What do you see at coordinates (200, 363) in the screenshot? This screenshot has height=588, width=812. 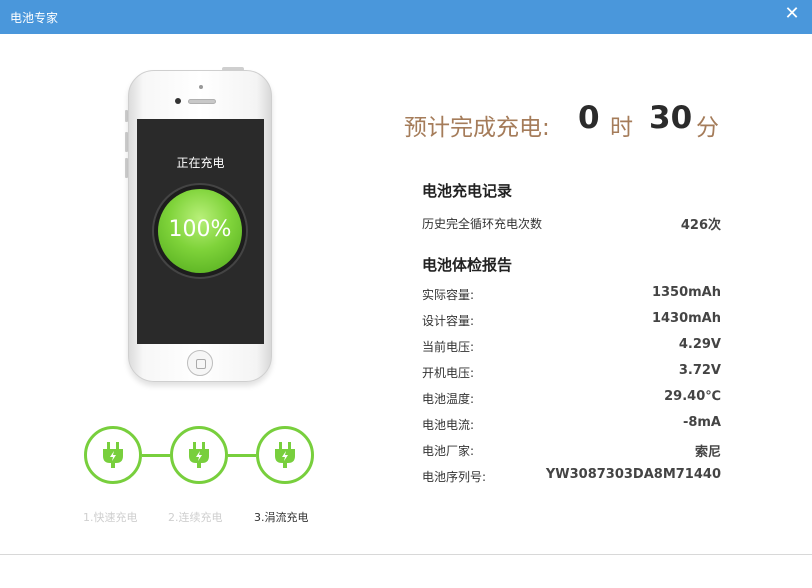 I see `home-button` at bounding box center [200, 363].